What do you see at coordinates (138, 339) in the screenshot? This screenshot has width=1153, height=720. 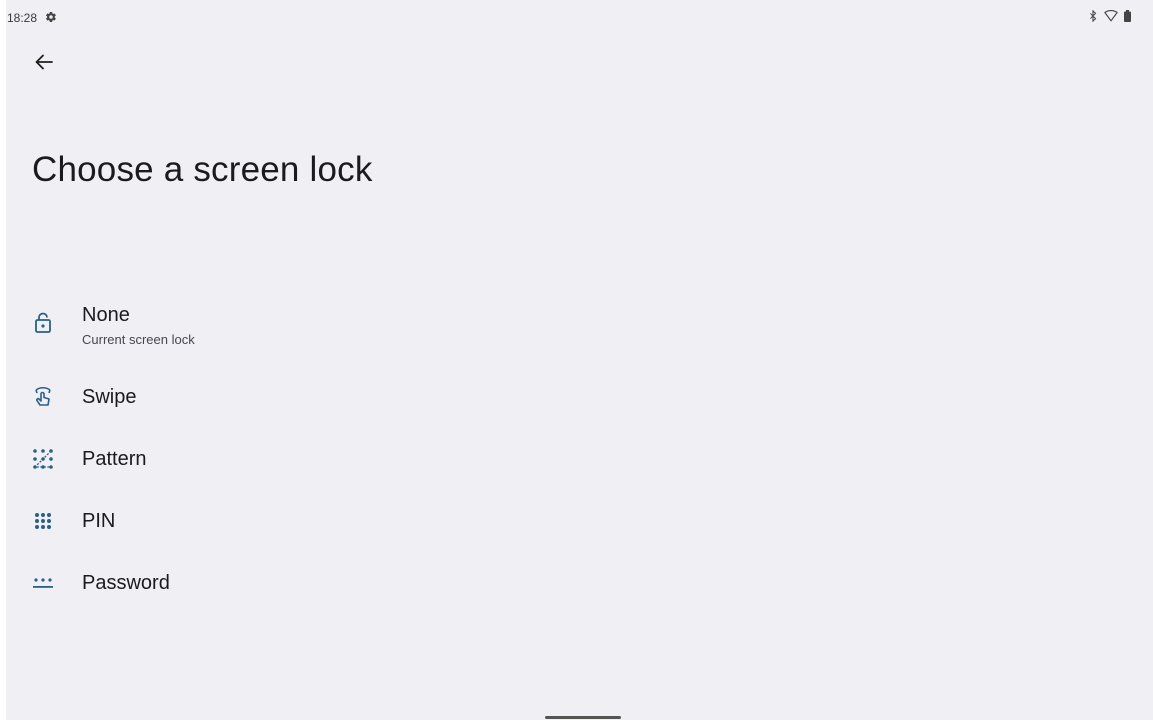 I see `option-sublabel: Current screen lock` at bounding box center [138, 339].